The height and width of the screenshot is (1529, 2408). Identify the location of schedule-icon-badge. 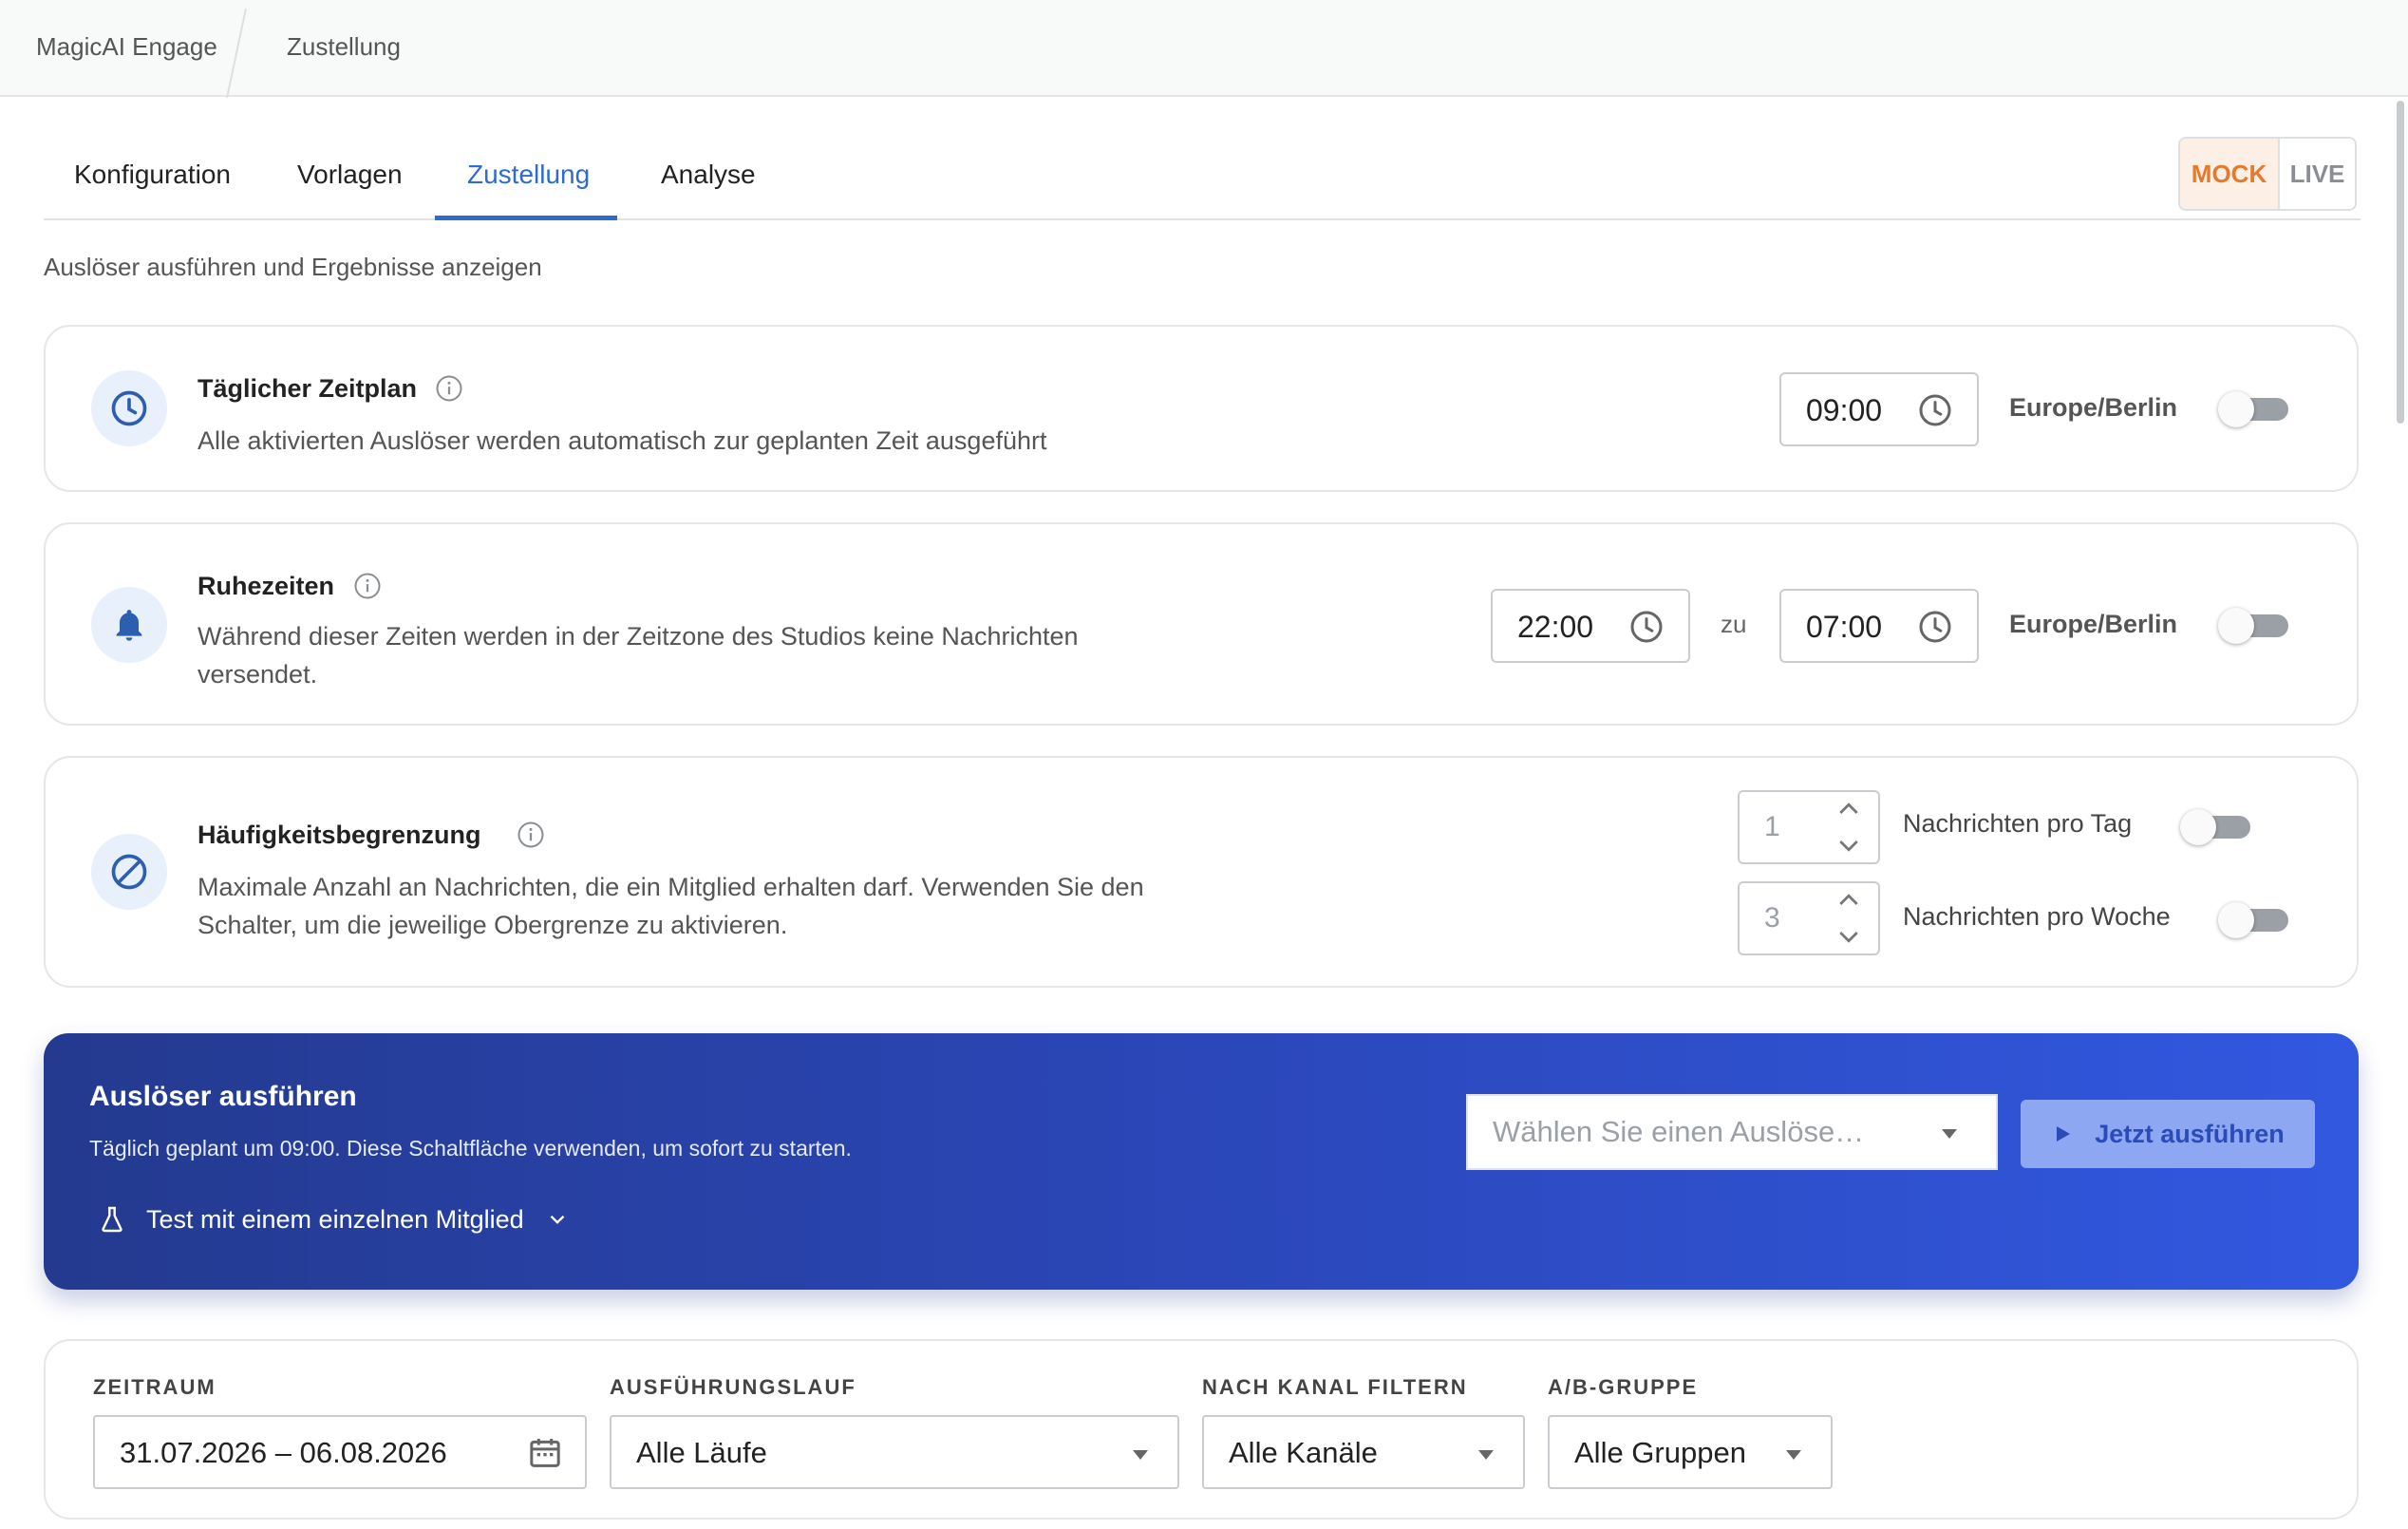
(129, 408).